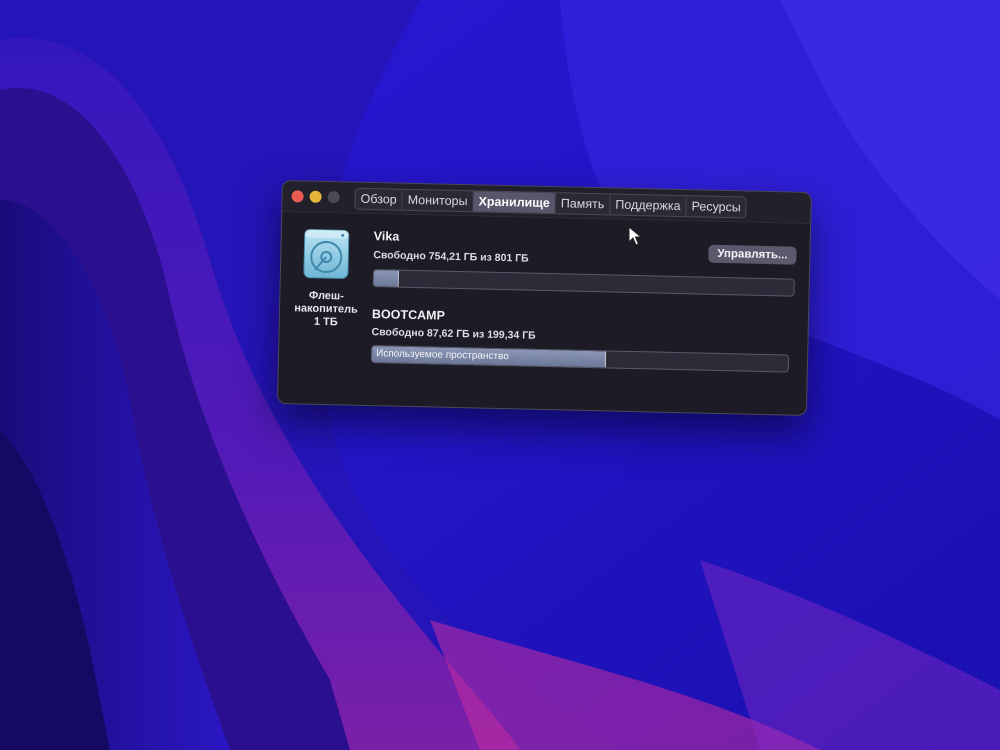  What do you see at coordinates (326, 253) in the screenshot?
I see `hard-drive-icon` at bounding box center [326, 253].